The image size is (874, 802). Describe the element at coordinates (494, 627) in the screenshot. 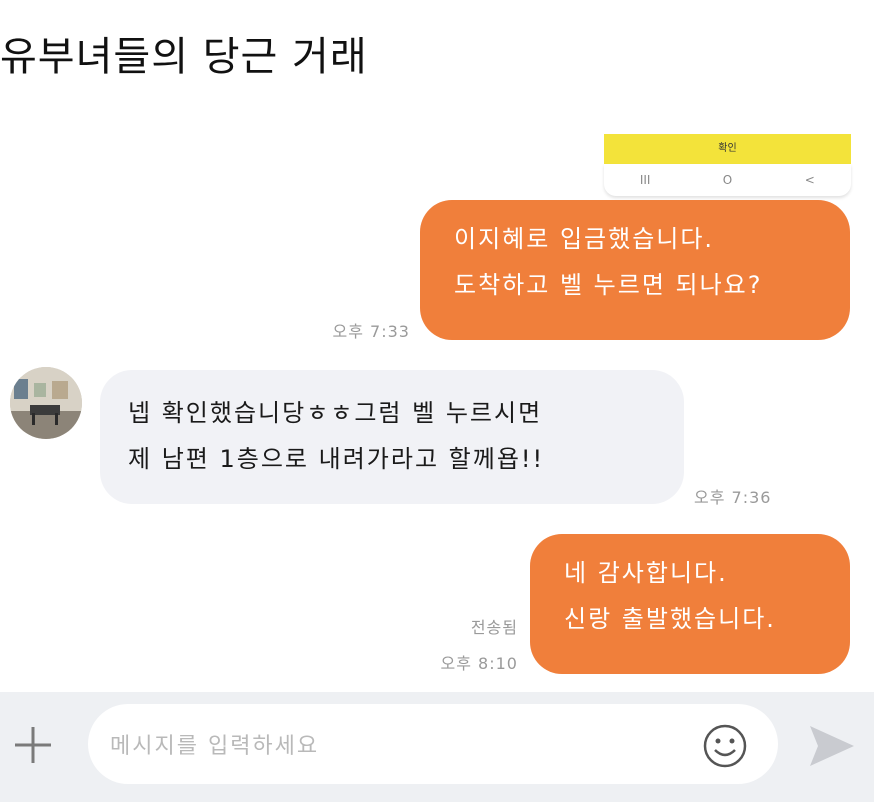

I see `delivery-status: 전송됨` at that location.